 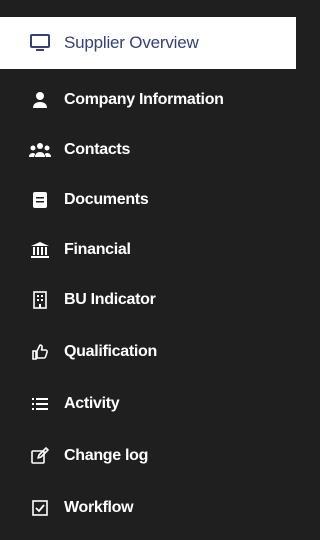 What do you see at coordinates (148, 150) in the screenshot?
I see `sidebar-item-contacts: Contacts` at bounding box center [148, 150].